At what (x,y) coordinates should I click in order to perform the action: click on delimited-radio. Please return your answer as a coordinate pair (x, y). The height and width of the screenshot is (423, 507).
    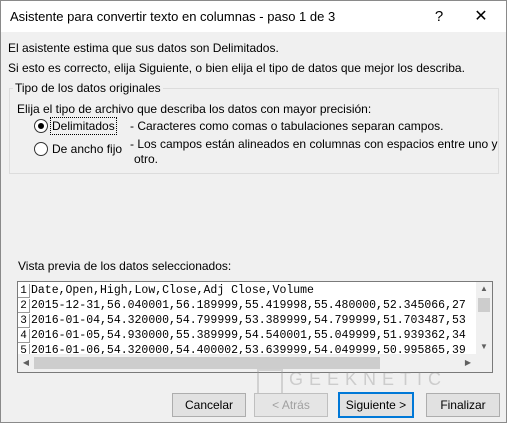
    Looking at the image, I should click on (41, 126).